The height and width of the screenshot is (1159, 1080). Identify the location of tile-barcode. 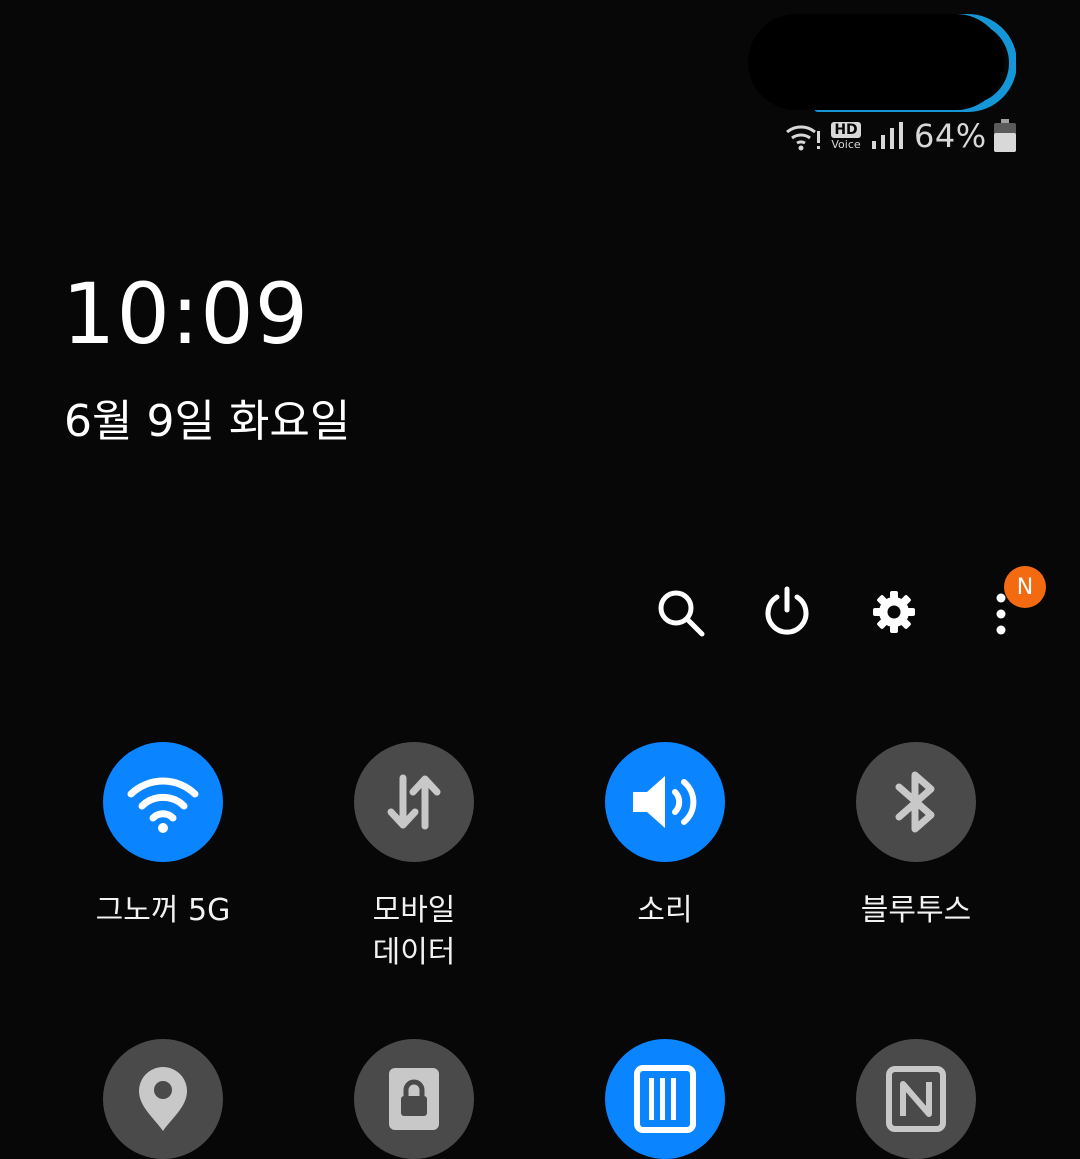
(665, 1099).